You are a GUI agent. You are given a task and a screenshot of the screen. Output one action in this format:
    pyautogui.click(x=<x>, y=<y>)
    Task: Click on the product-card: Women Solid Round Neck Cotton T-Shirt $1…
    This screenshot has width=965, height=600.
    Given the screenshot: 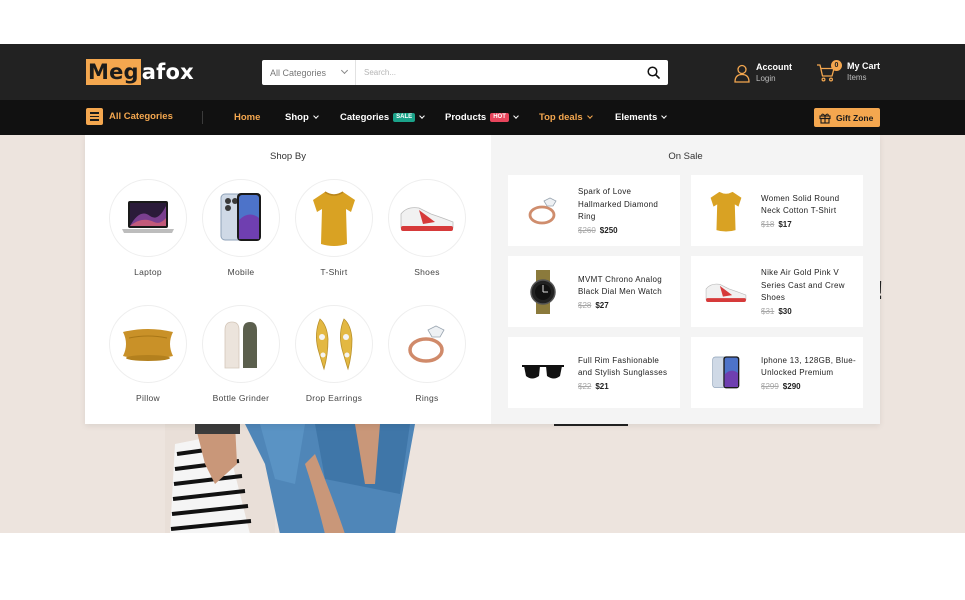 What is the action you would take?
    pyautogui.click(x=777, y=210)
    